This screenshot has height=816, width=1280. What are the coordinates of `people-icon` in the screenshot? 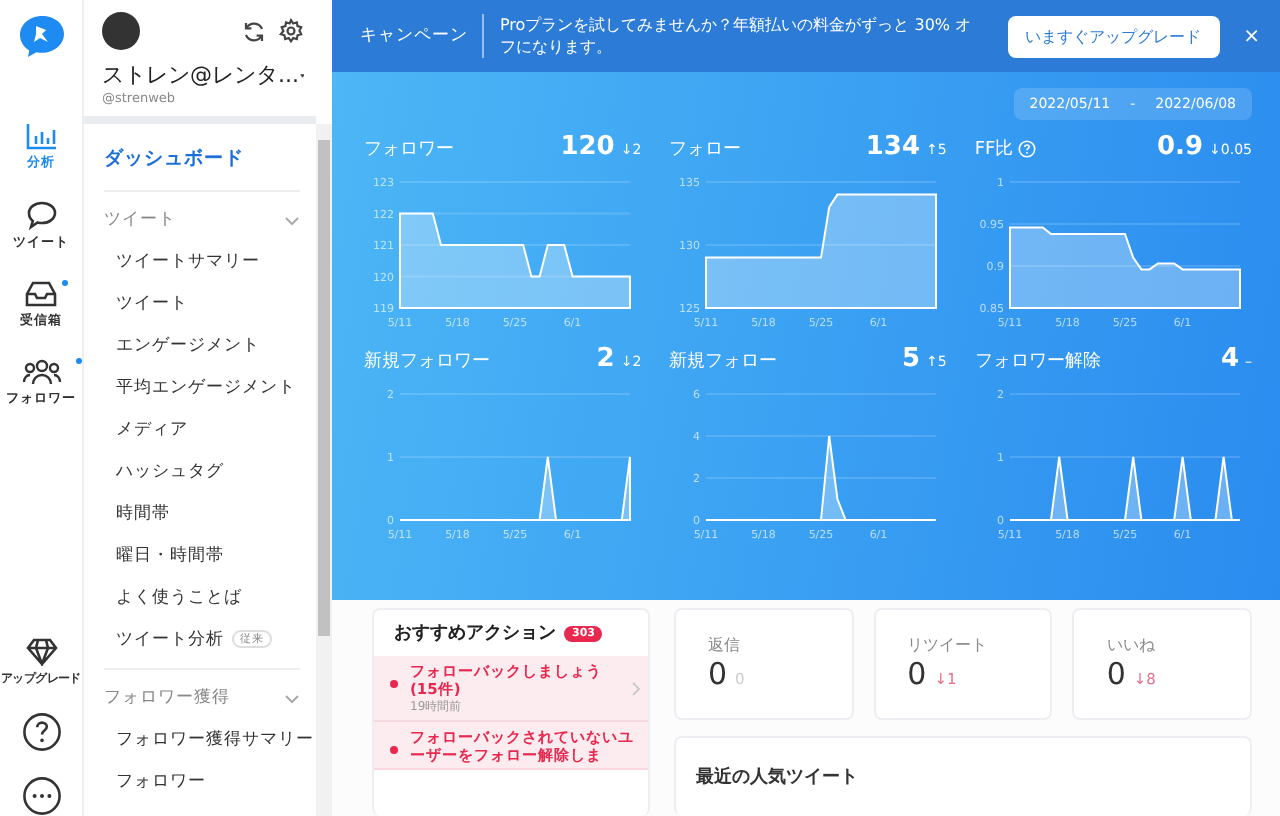 It's located at (41, 372).